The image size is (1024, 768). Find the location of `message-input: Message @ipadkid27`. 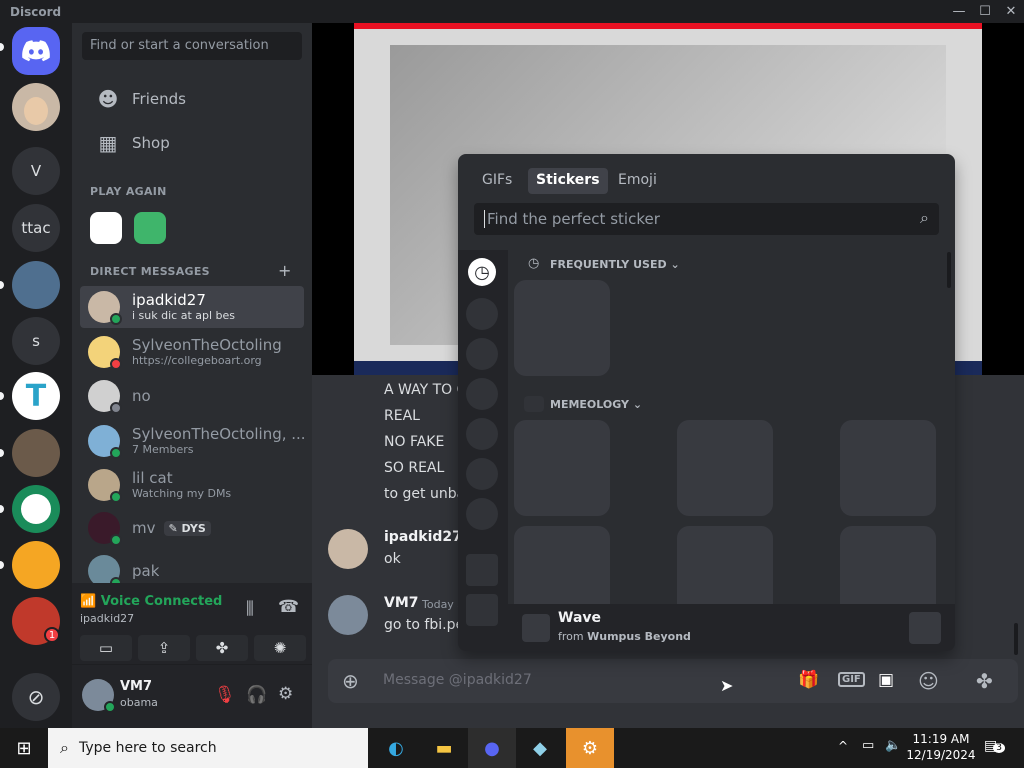

message-input: Message @ipadkid27 is located at coordinates (457, 680).